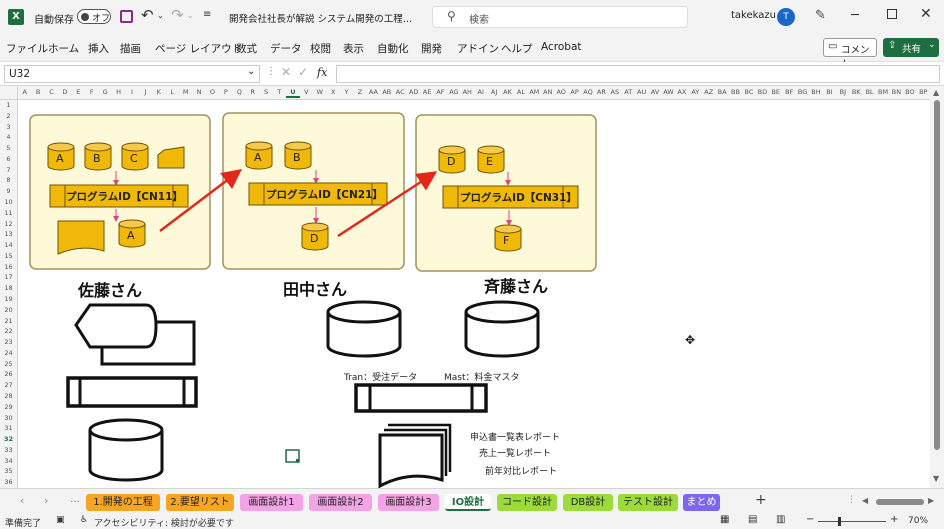 This screenshot has height=529, width=944. Describe the element at coordinates (8, 418) in the screenshot. I see `row-header-cell: 30` at that location.